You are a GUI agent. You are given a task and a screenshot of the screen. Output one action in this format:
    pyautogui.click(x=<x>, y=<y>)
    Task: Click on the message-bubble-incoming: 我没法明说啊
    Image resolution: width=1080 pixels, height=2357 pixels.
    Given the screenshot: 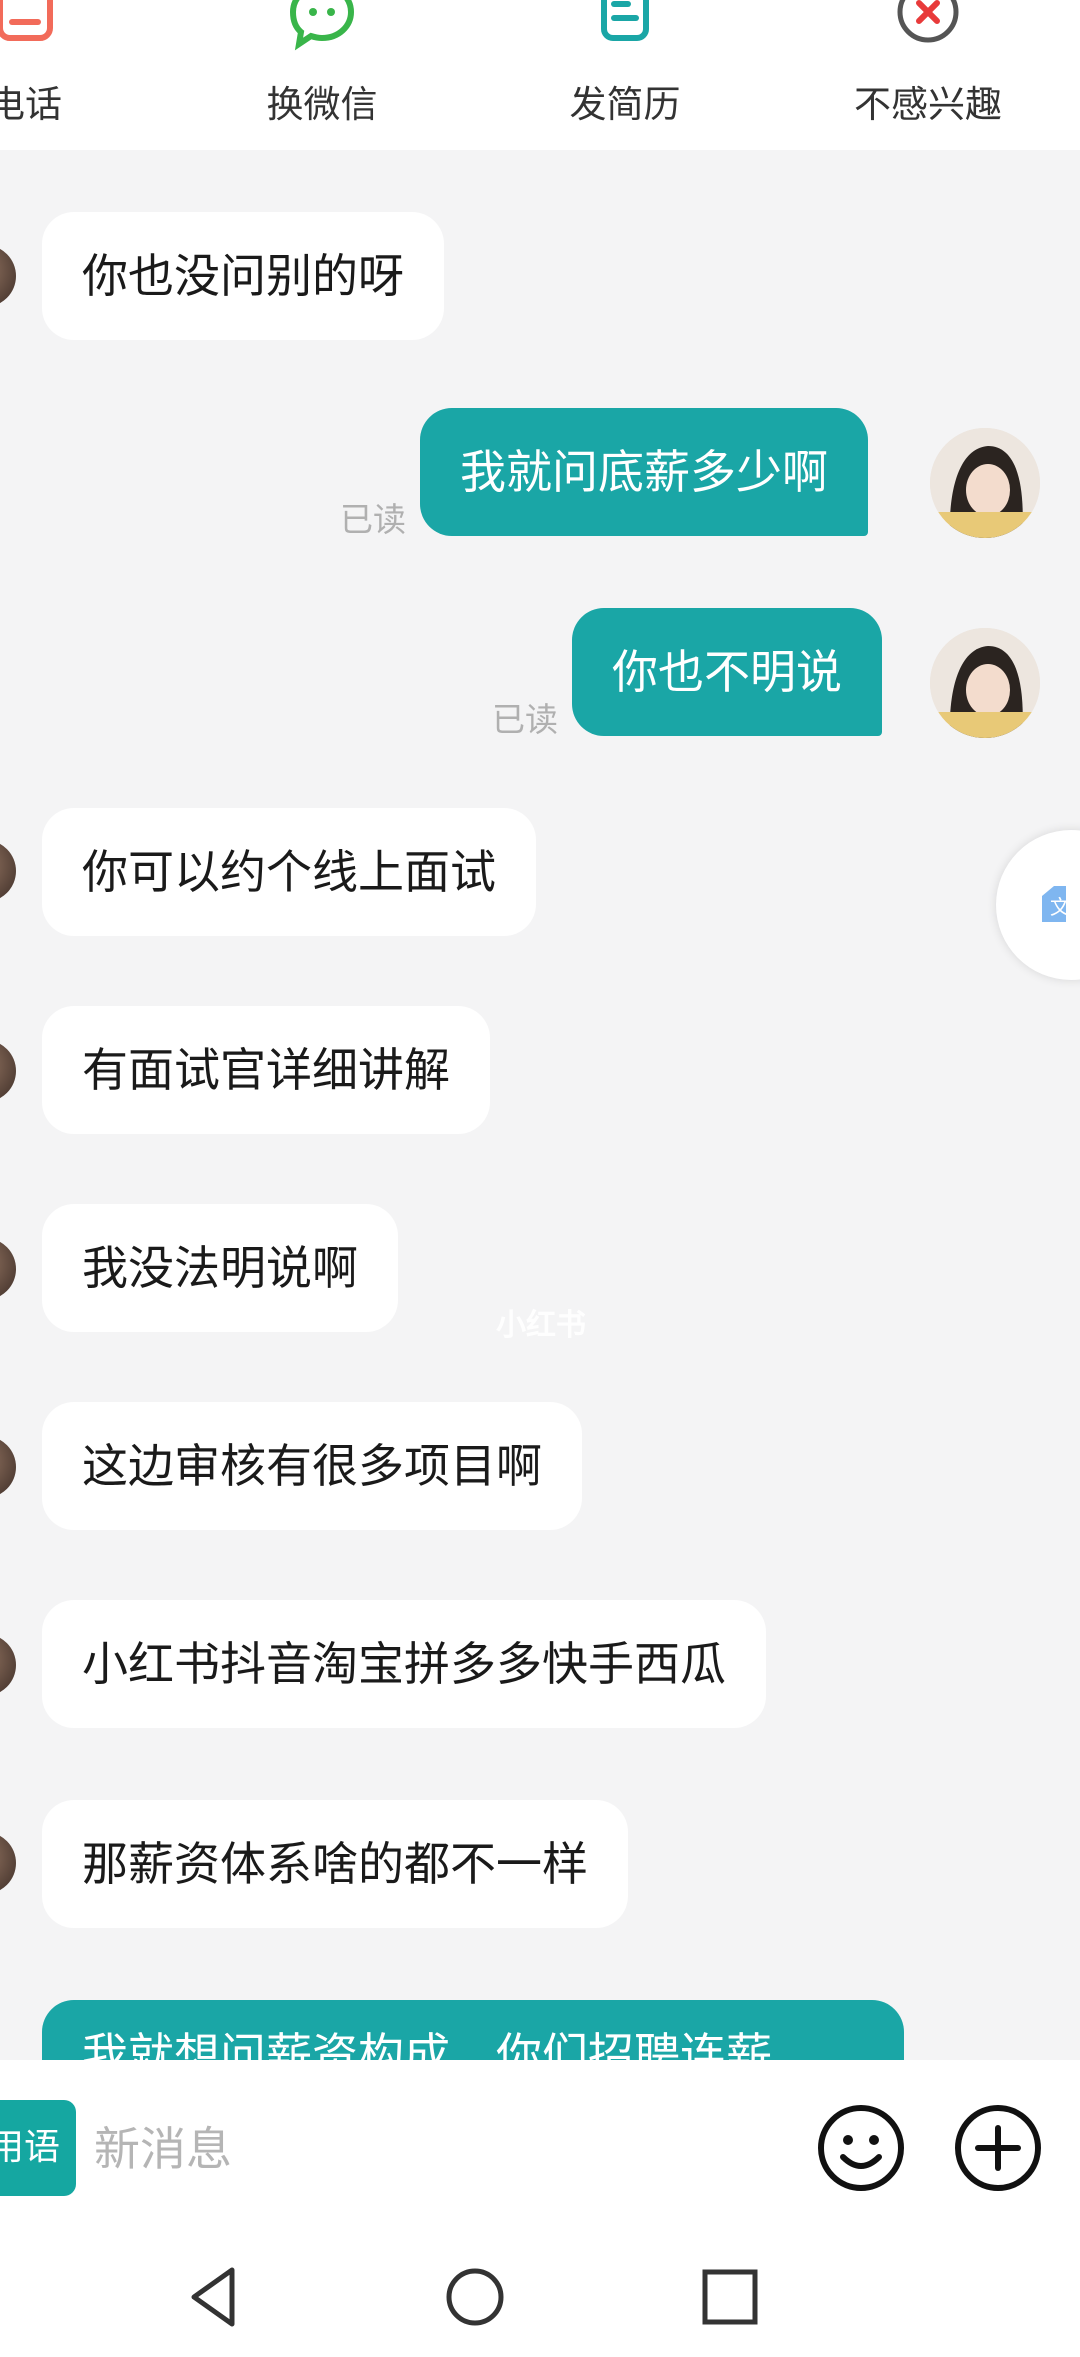 What is the action you would take?
    pyautogui.click(x=220, y=1268)
    